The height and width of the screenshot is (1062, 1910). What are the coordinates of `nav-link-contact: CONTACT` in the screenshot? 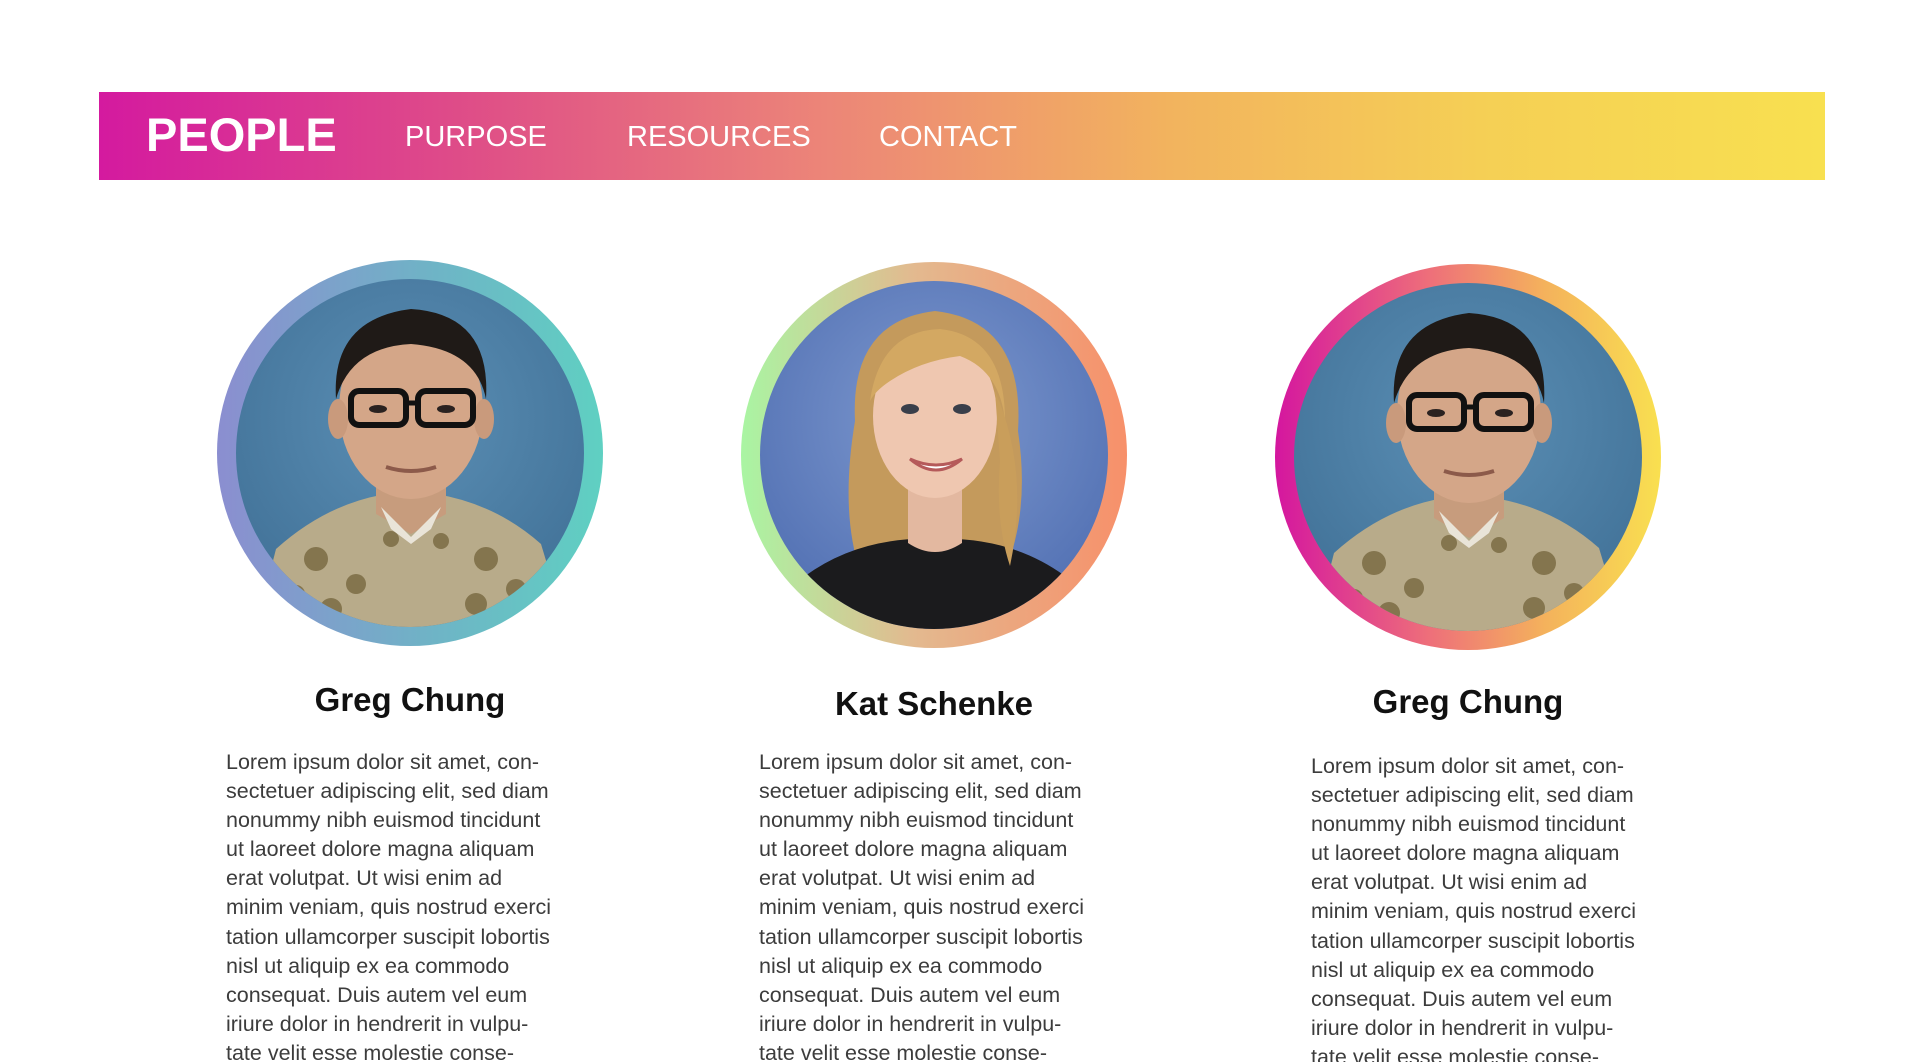 It's located at (948, 137).